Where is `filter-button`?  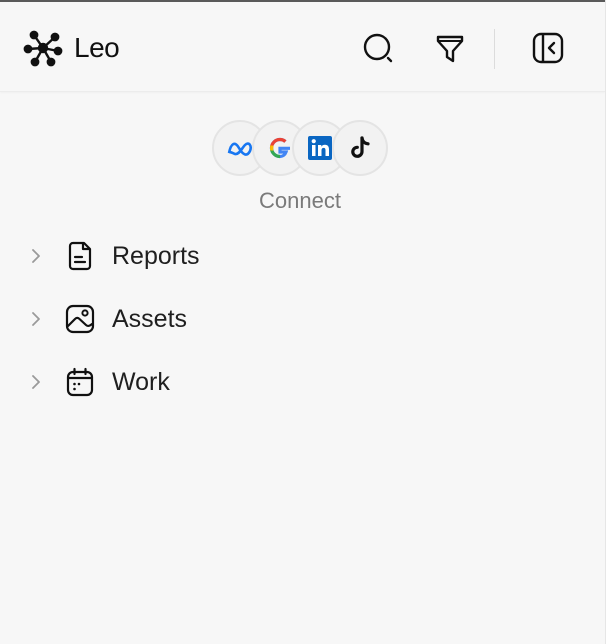 filter-button is located at coordinates (450, 48).